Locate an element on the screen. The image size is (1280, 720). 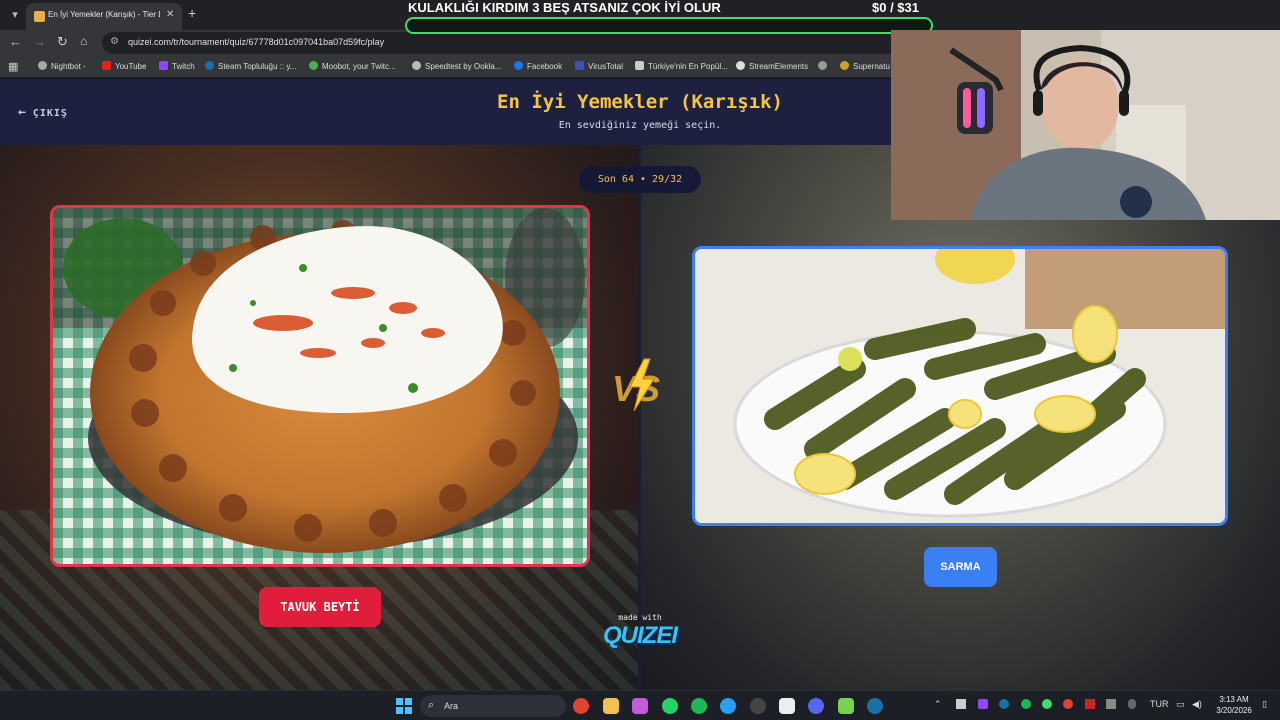
browser-tab: En İyi Yemekler (Karışık) - Tier L ✕ is located at coordinates (104, 16).